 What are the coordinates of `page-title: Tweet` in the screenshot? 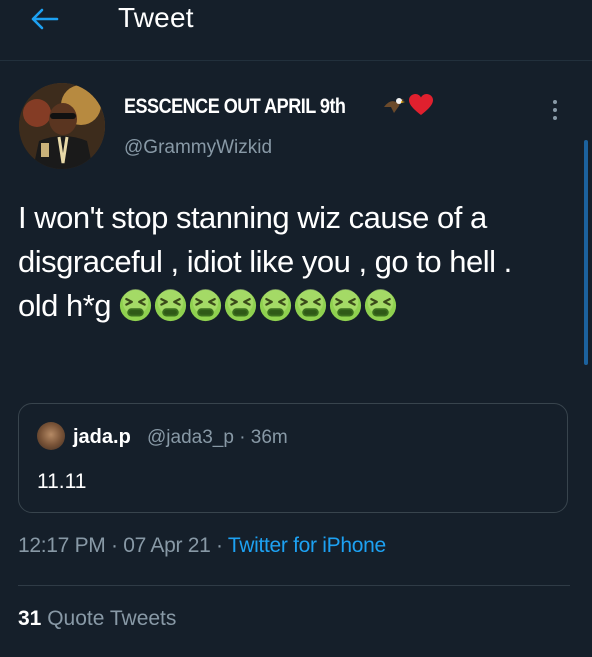 It's located at (156, 17).